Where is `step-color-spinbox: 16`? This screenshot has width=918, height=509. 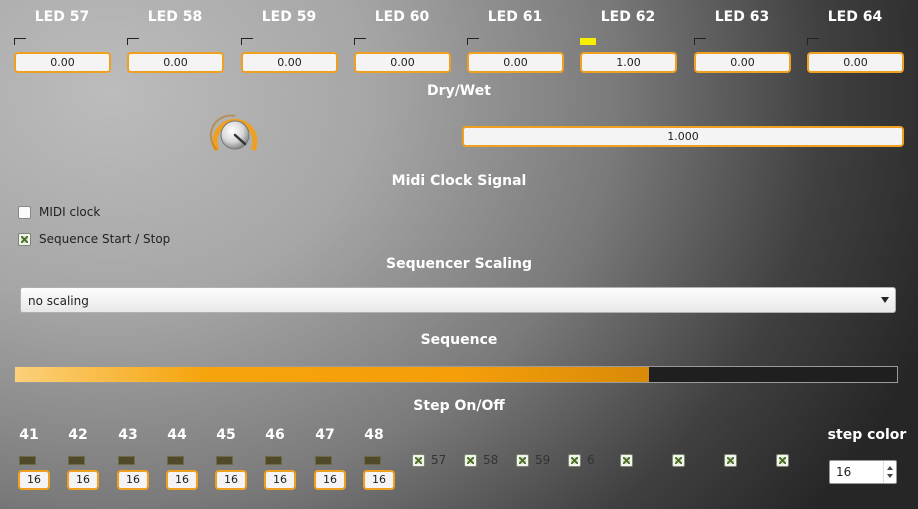
step-color-spinbox: 16 is located at coordinates (863, 472).